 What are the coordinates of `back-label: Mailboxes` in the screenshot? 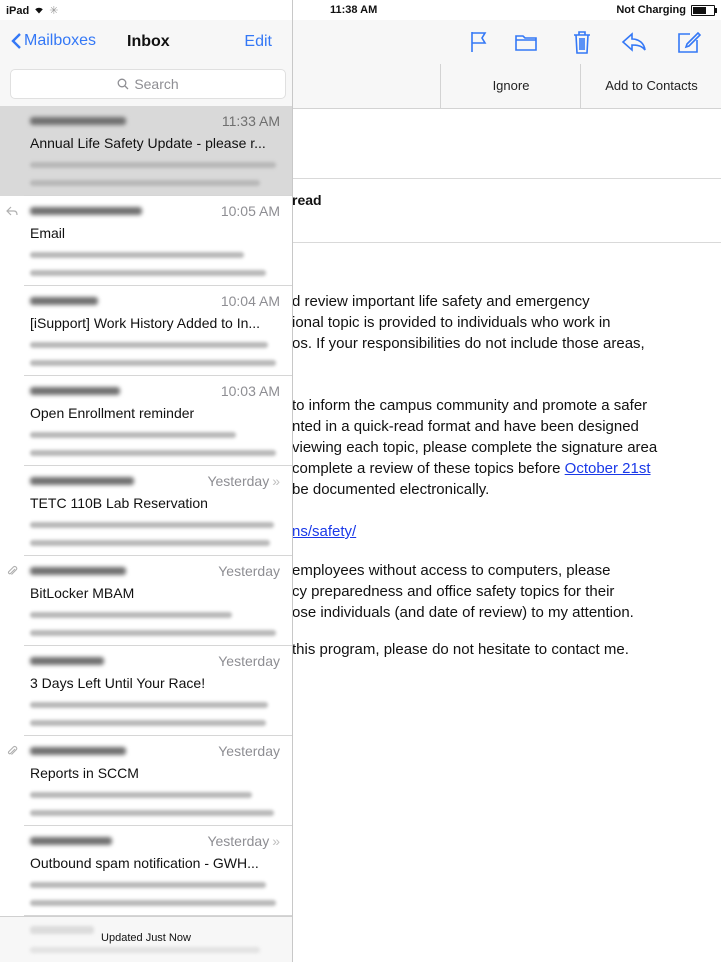 It's located at (60, 40).